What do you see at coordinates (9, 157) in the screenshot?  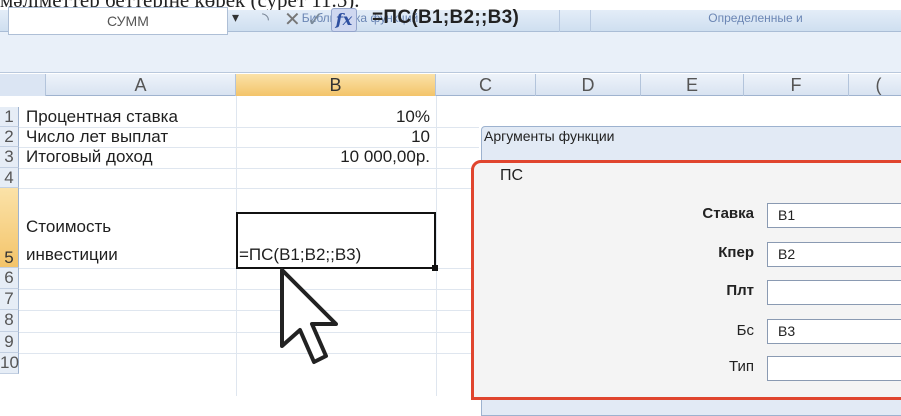 I see `row-header-3: 3` at bounding box center [9, 157].